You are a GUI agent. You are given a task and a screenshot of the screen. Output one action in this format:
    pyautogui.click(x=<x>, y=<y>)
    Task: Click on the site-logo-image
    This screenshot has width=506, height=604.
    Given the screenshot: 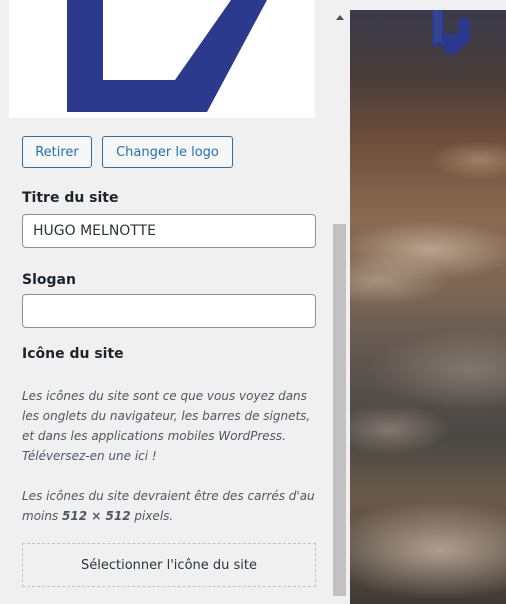 What is the action you would take?
    pyautogui.click(x=167, y=56)
    